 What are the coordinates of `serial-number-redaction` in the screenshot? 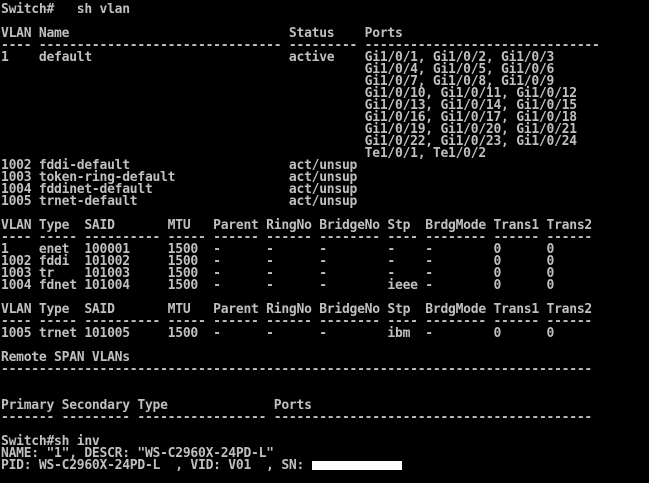 It's located at (356, 465).